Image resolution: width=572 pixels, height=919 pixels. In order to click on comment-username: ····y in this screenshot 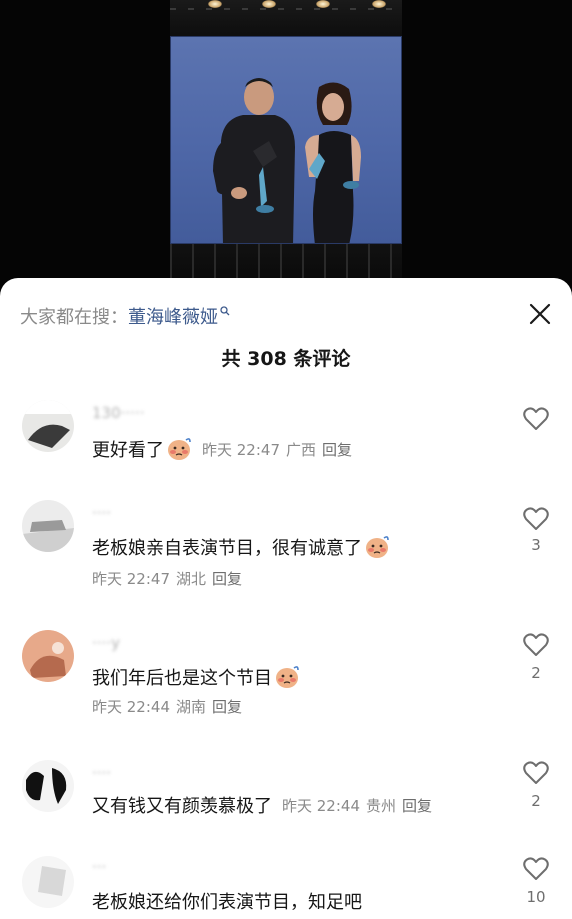, I will do `click(106, 643)`.